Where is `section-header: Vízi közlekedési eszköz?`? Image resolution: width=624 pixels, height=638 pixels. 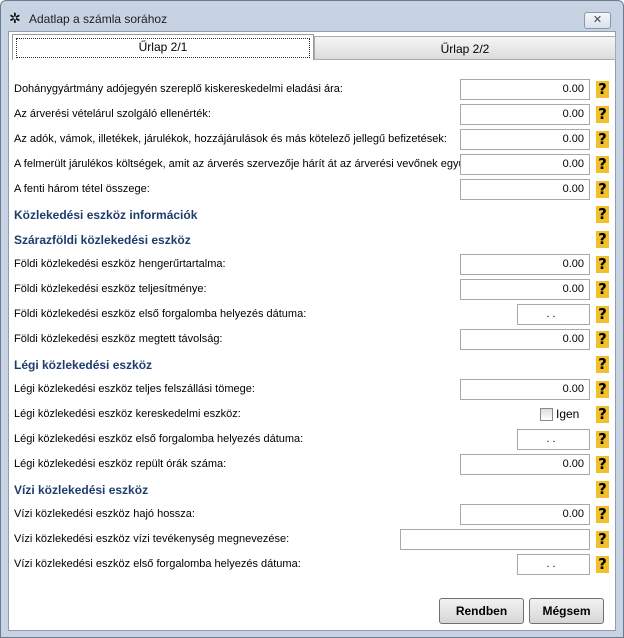 section-header: Vízi közlekedési eszköz? is located at coordinates (314, 490).